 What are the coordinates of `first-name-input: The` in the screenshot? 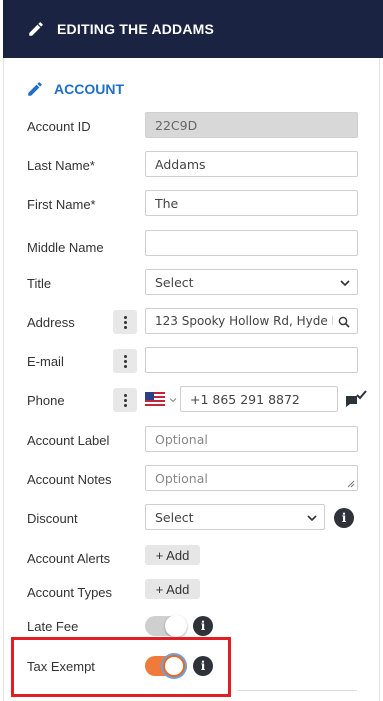 It's located at (251, 203).